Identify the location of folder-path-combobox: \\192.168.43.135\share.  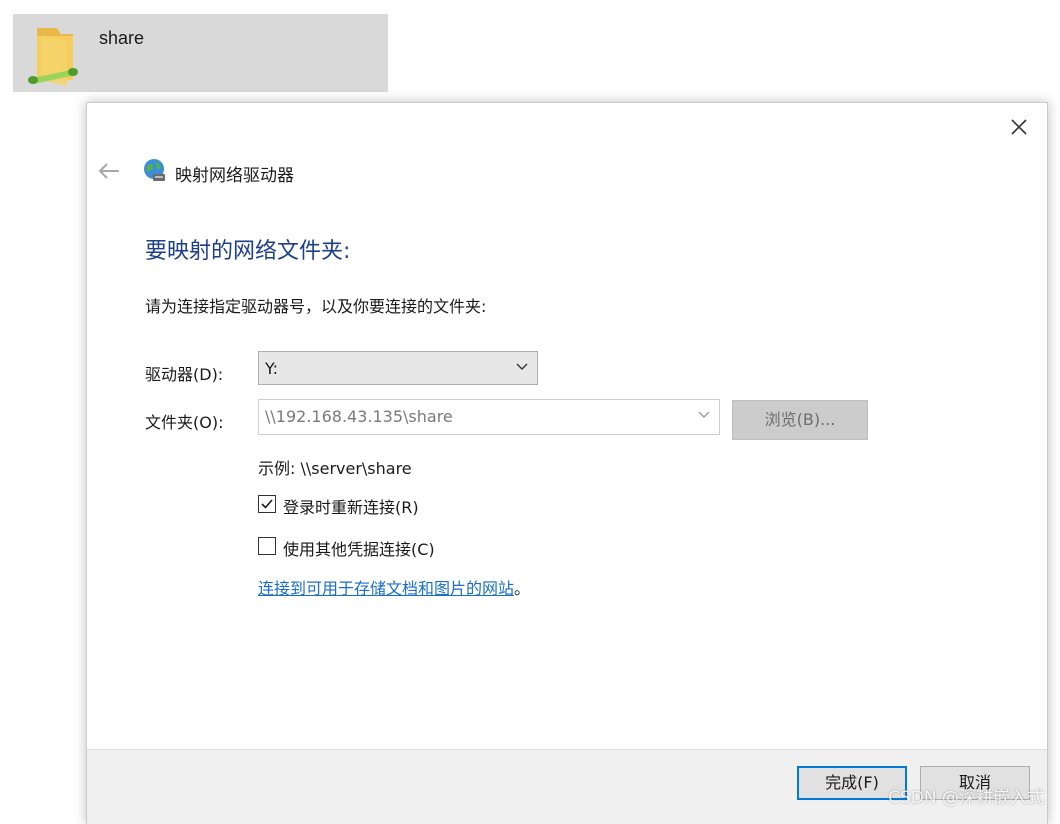
(489, 417).